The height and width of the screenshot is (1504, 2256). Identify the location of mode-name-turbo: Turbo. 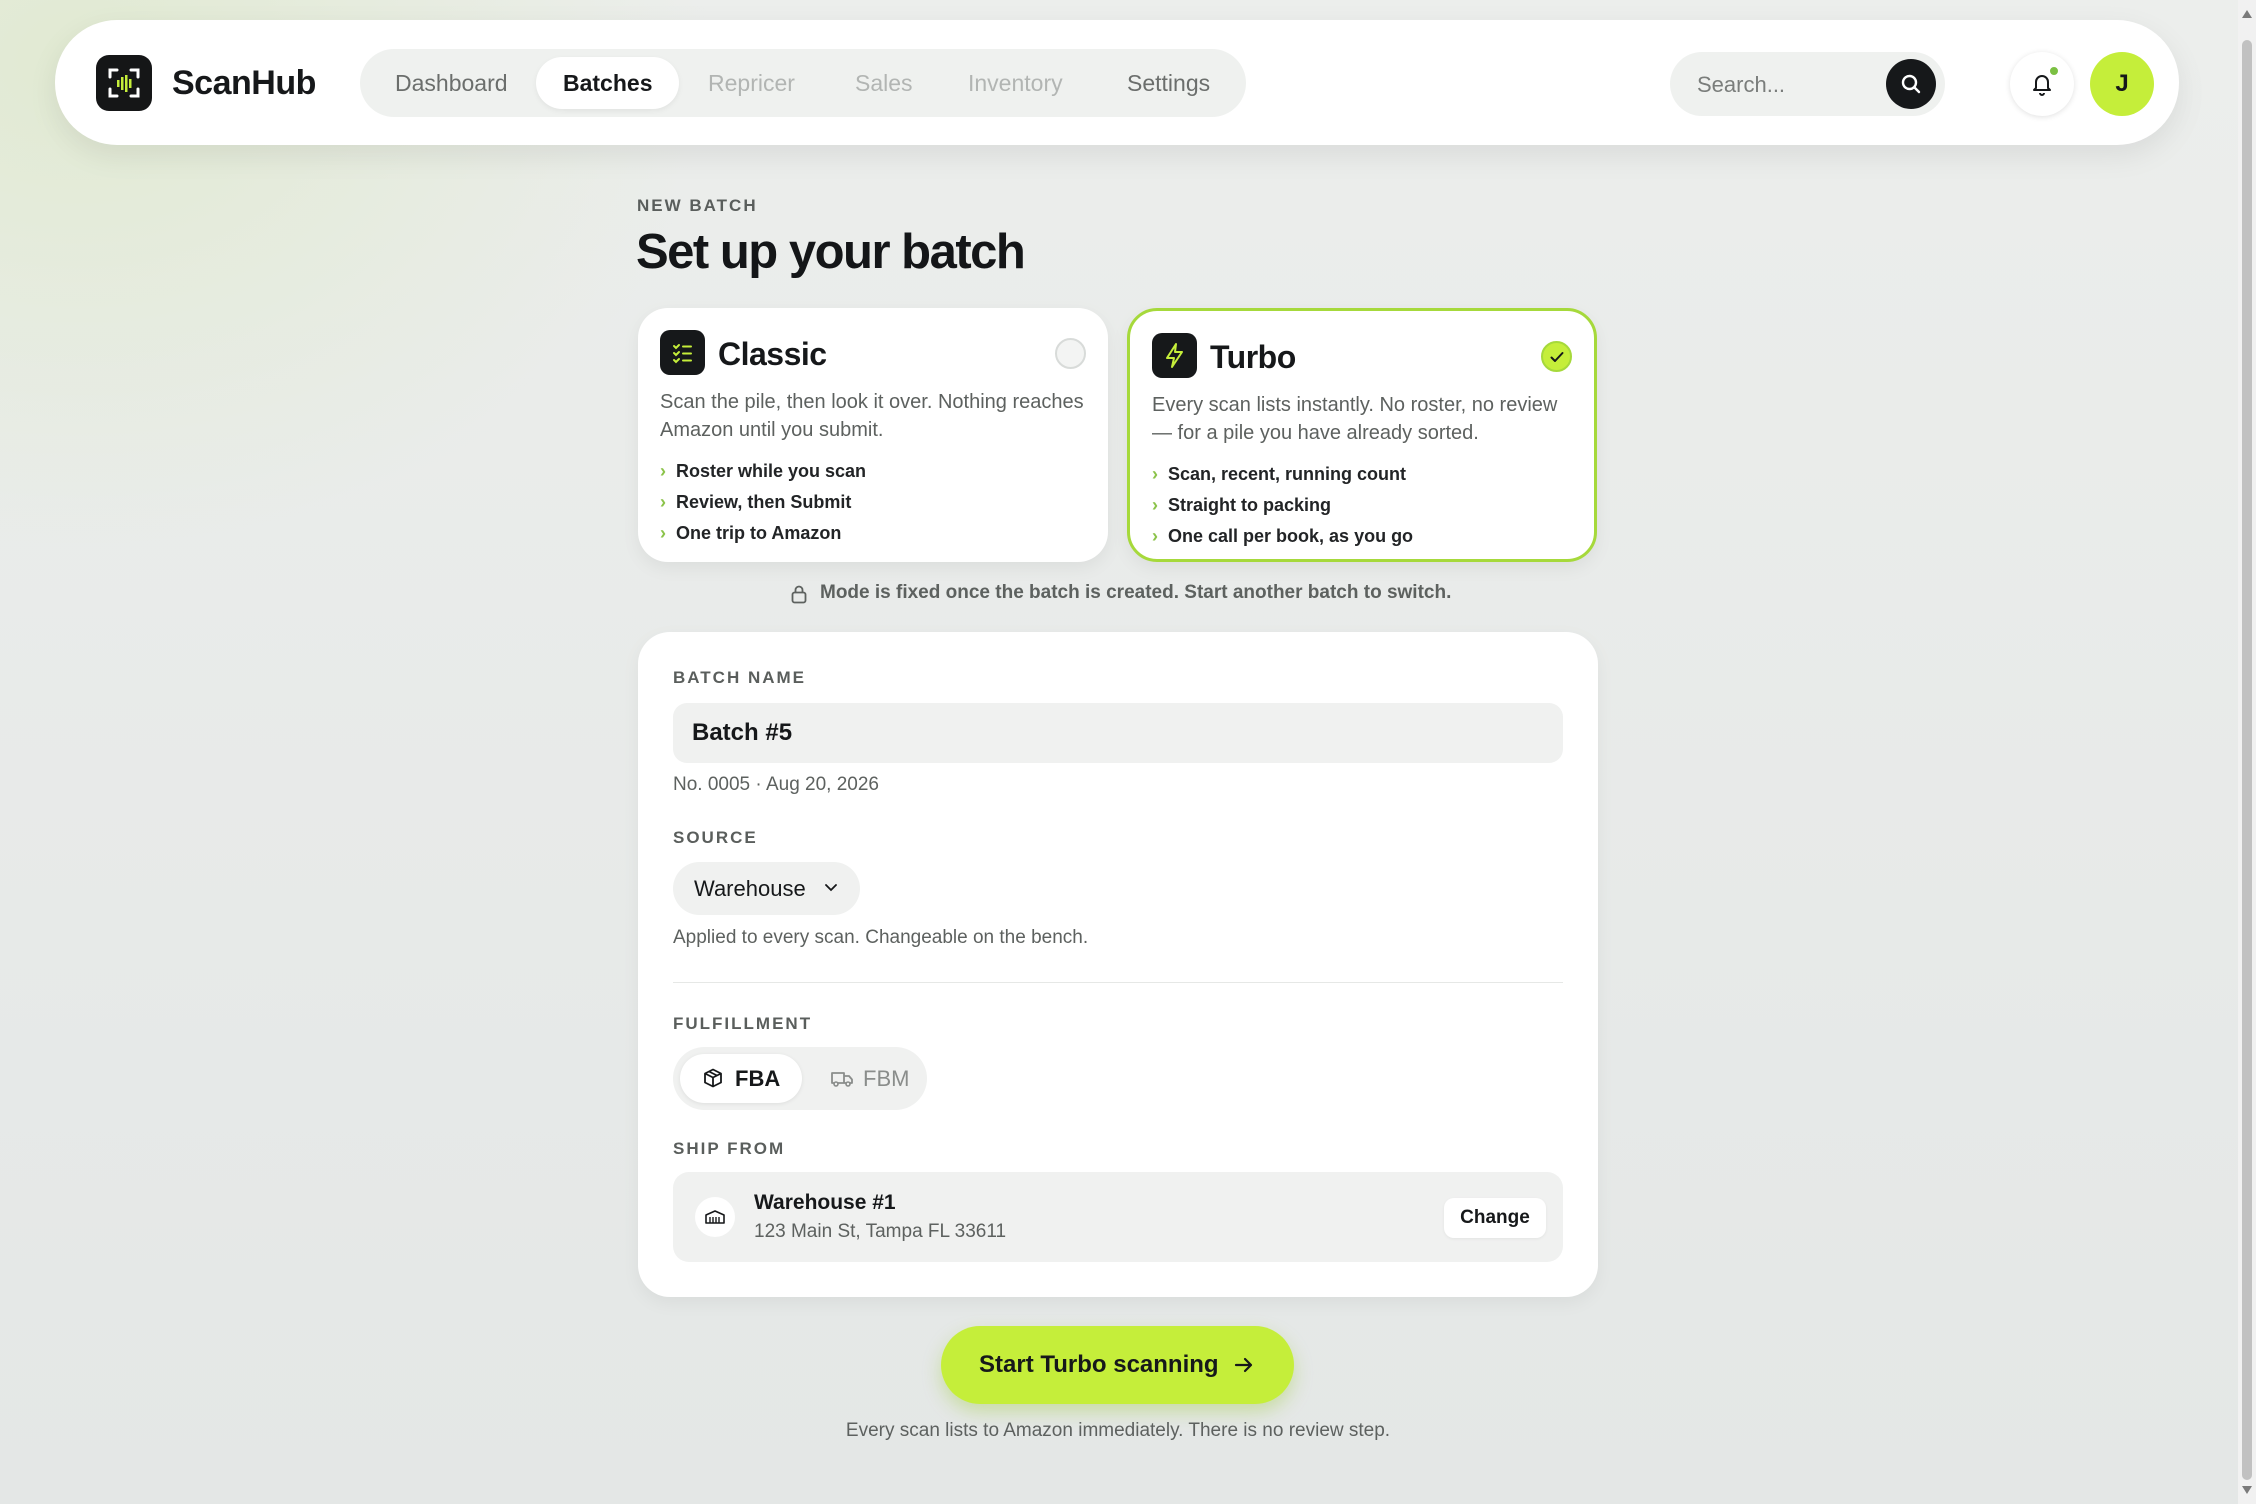
(1253, 357).